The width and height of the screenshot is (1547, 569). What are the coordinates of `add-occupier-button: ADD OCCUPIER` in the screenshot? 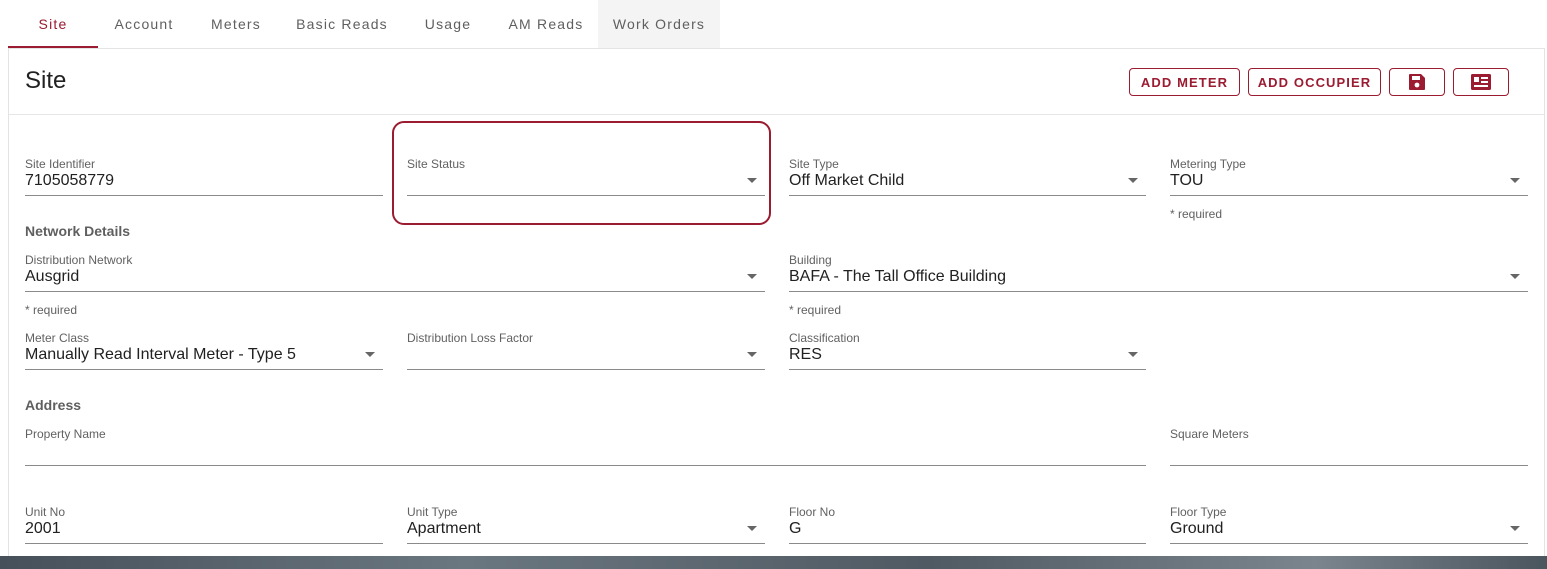 It's located at (1314, 82).